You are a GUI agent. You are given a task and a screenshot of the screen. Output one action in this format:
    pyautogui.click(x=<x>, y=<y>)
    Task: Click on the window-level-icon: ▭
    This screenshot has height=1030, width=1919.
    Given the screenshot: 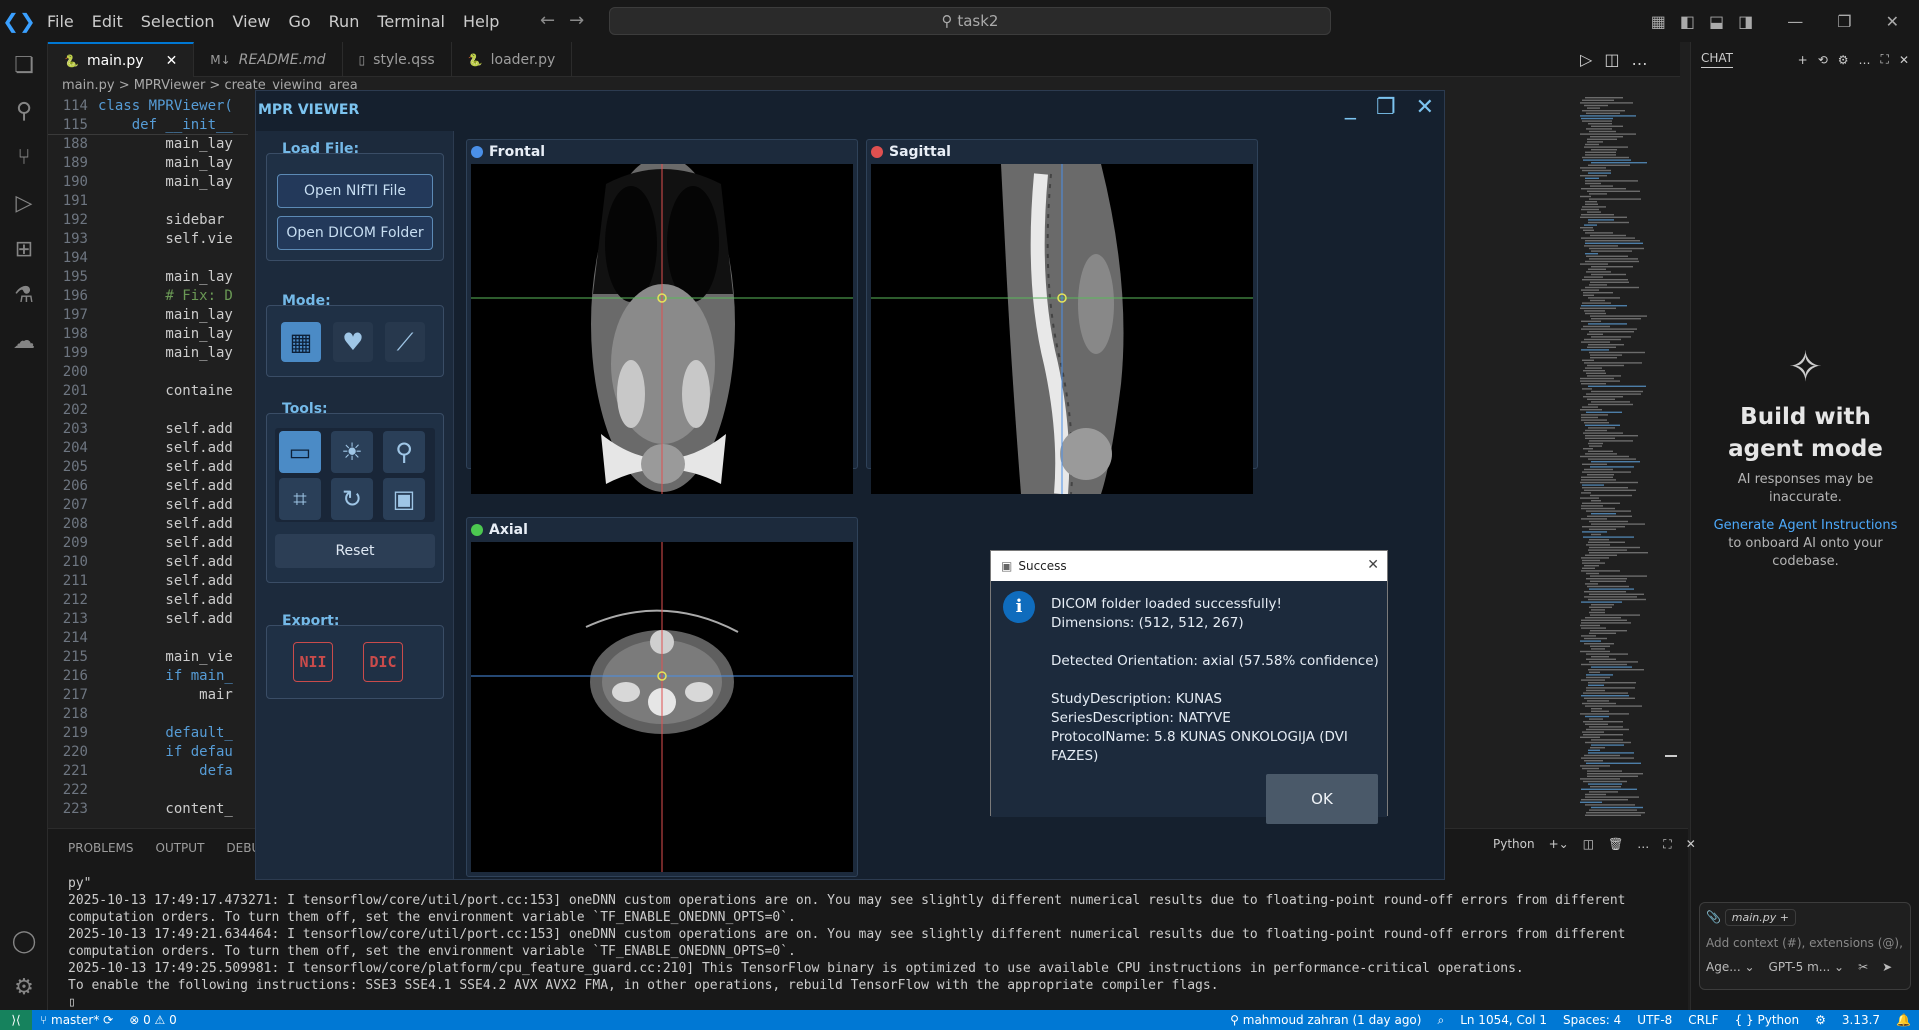 What is the action you would take?
    pyautogui.click(x=300, y=452)
    